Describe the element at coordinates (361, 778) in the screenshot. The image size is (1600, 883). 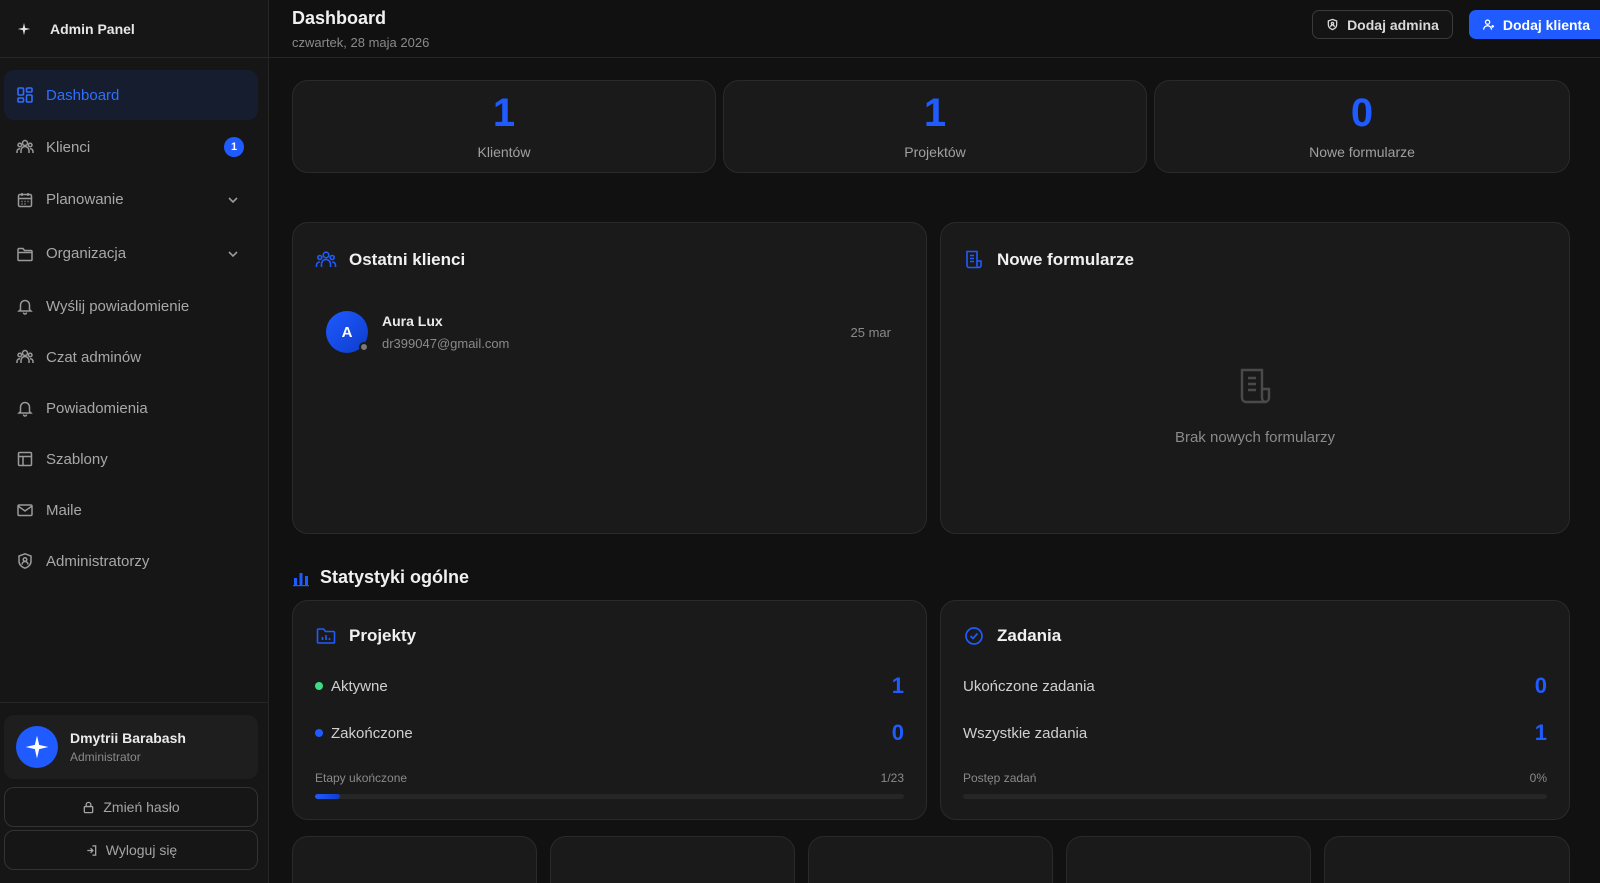
I see `progress-label: Etapy ukończone` at that location.